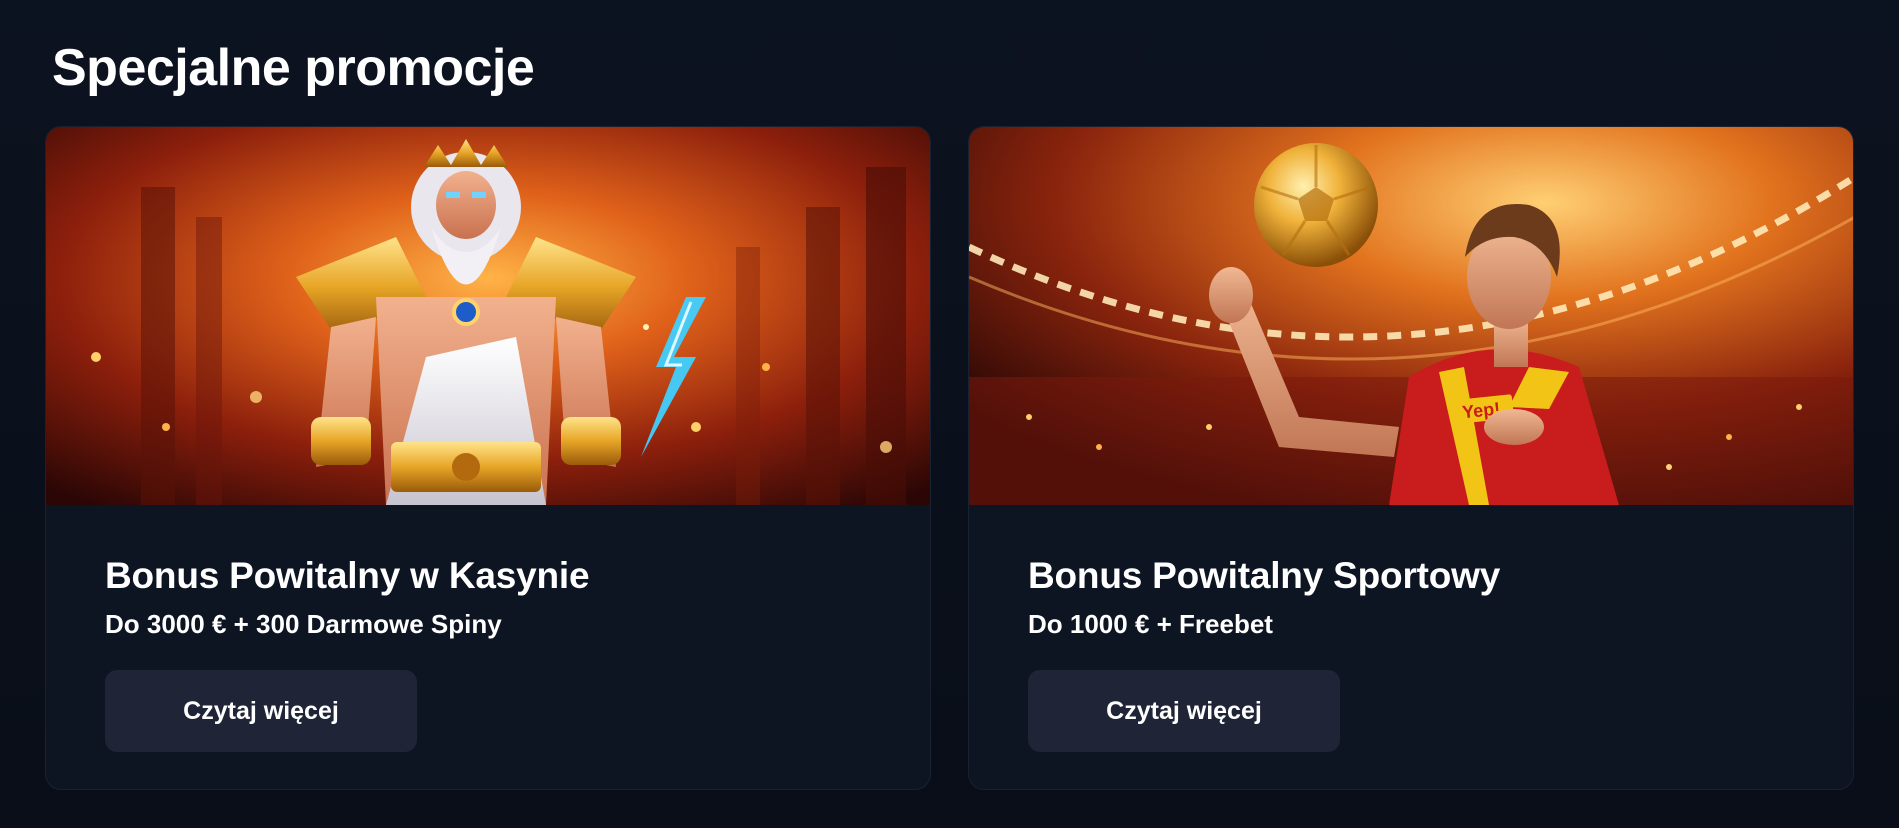  Describe the element at coordinates (1184, 711) in the screenshot. I see `read-more-button-sports: Czytaj więcej` at that location.